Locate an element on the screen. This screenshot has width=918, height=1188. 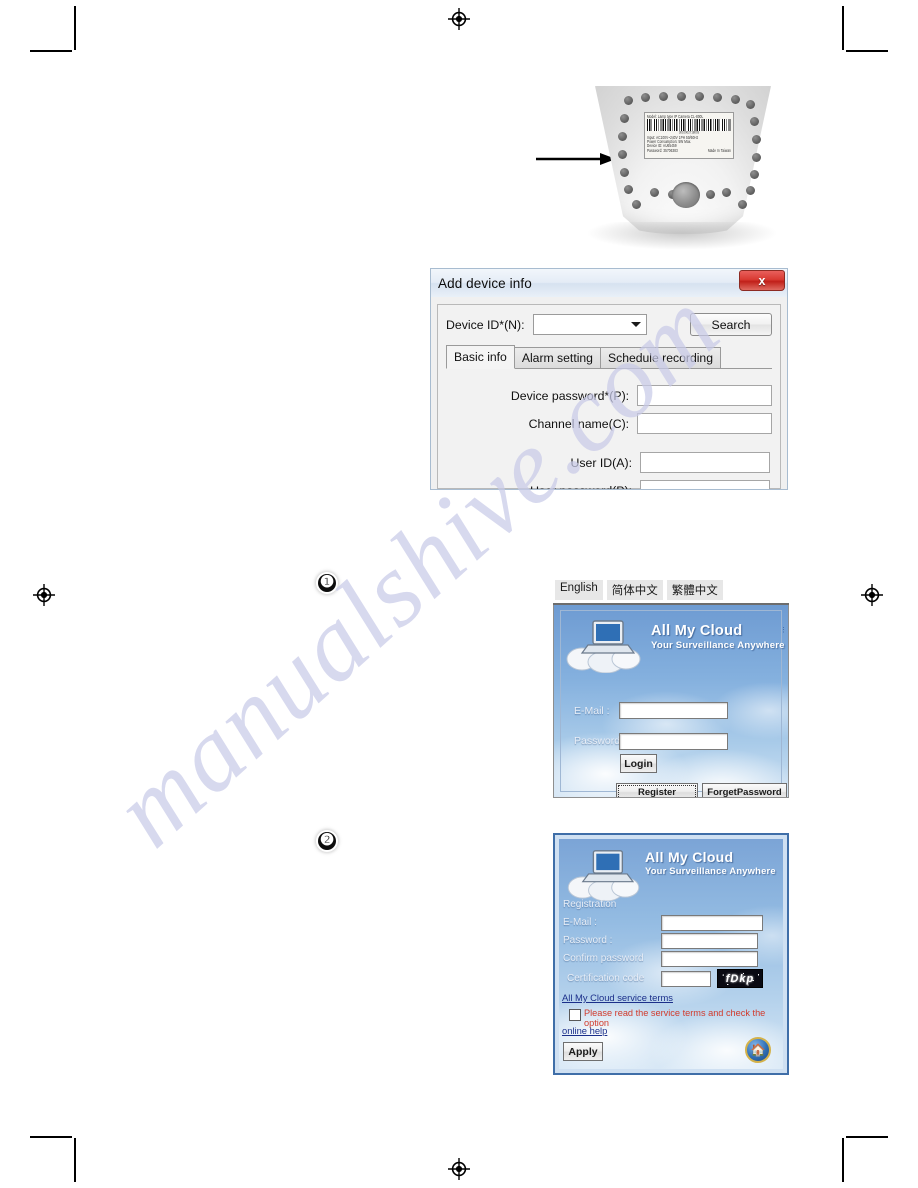
tab-basic-info: Basic info is located at coordinates (480, 357).